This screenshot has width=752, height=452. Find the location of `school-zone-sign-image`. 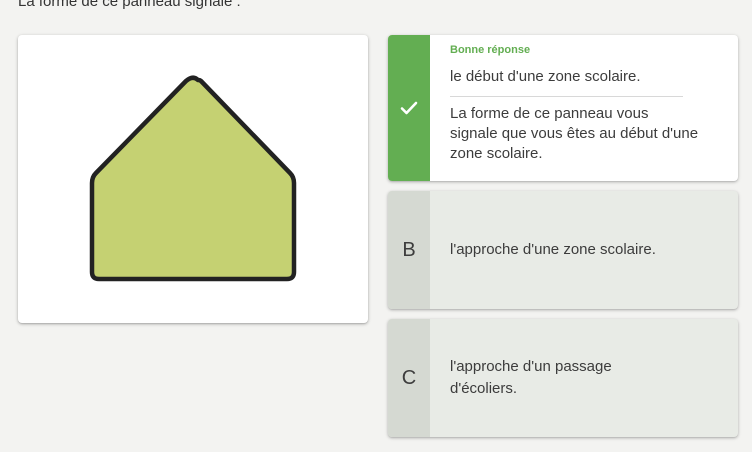

school-zone-sign-image is located at coordinates (193, 178).